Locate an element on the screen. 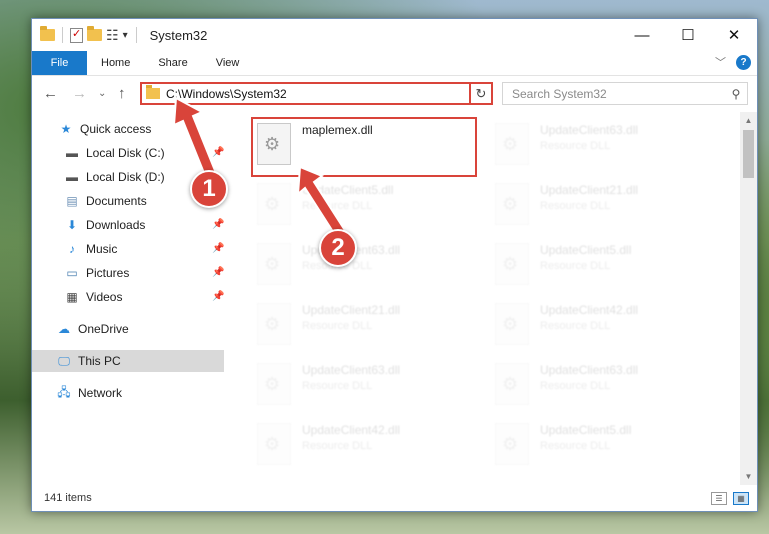  annotation-arrows is located at coordinates (260, 168).